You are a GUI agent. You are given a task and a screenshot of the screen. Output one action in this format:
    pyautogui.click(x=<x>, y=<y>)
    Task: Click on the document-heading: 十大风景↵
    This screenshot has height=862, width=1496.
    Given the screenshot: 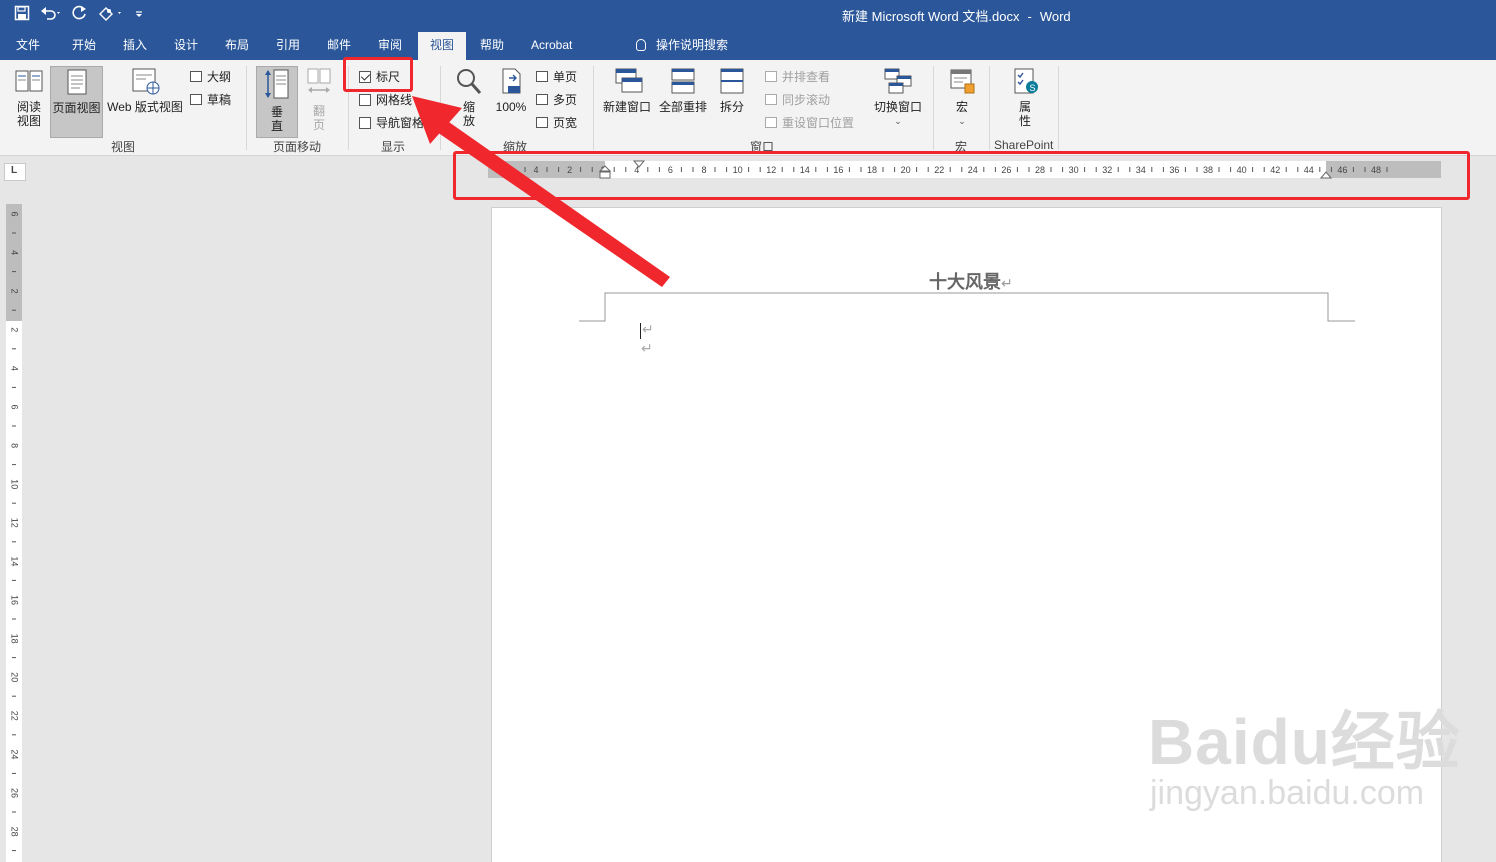 What is the action you would take?
    pyautogui.click(x=971, y=281)
    